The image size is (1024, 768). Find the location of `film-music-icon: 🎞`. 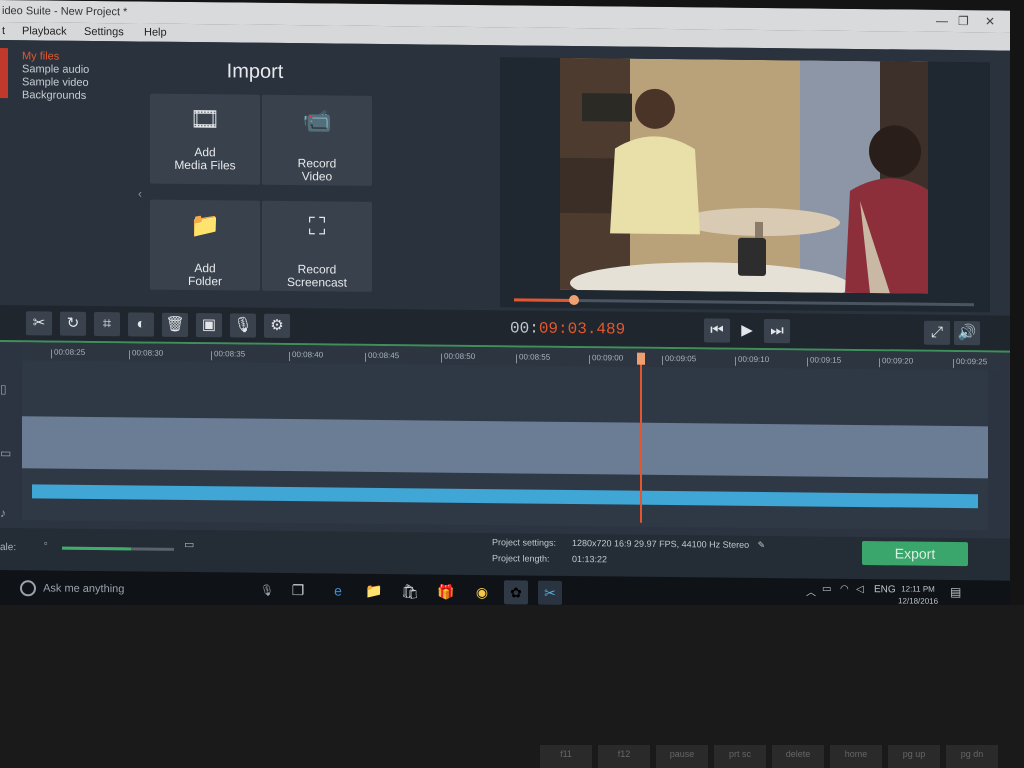

film-music-icon: 🎞 is located at coordinates (205, 119).